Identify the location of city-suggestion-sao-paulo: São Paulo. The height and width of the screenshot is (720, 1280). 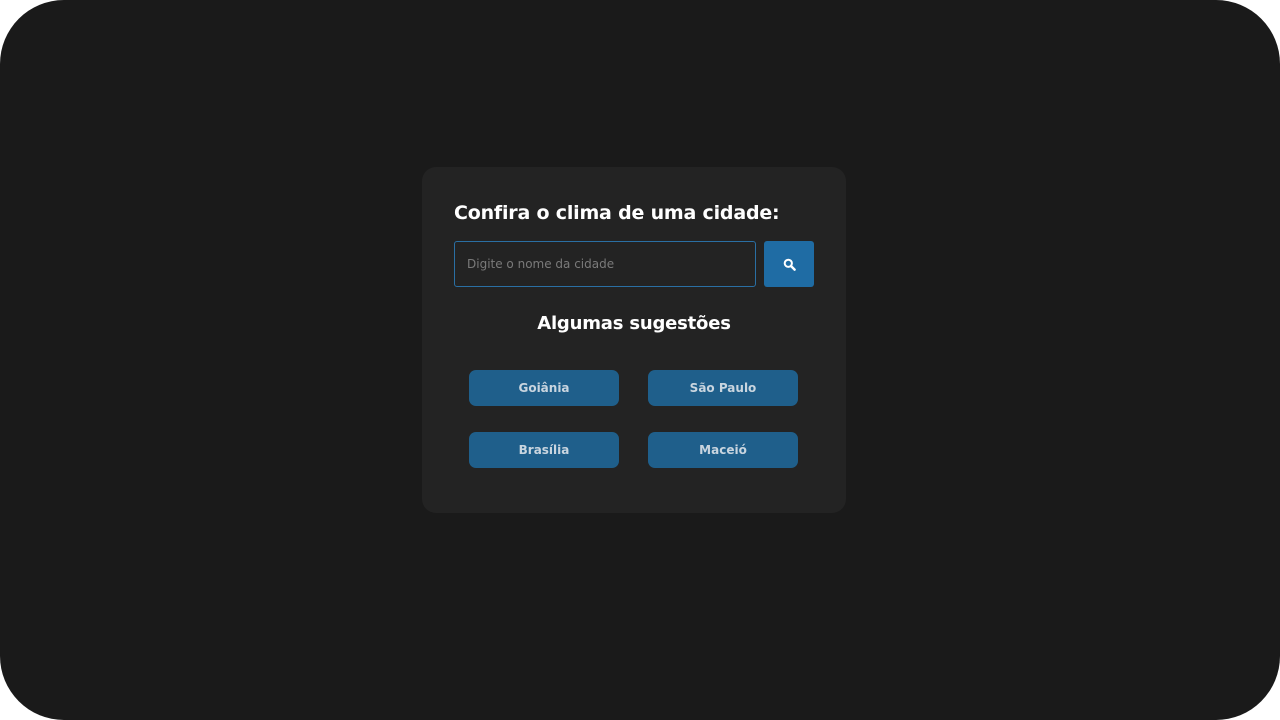
(723, 388).